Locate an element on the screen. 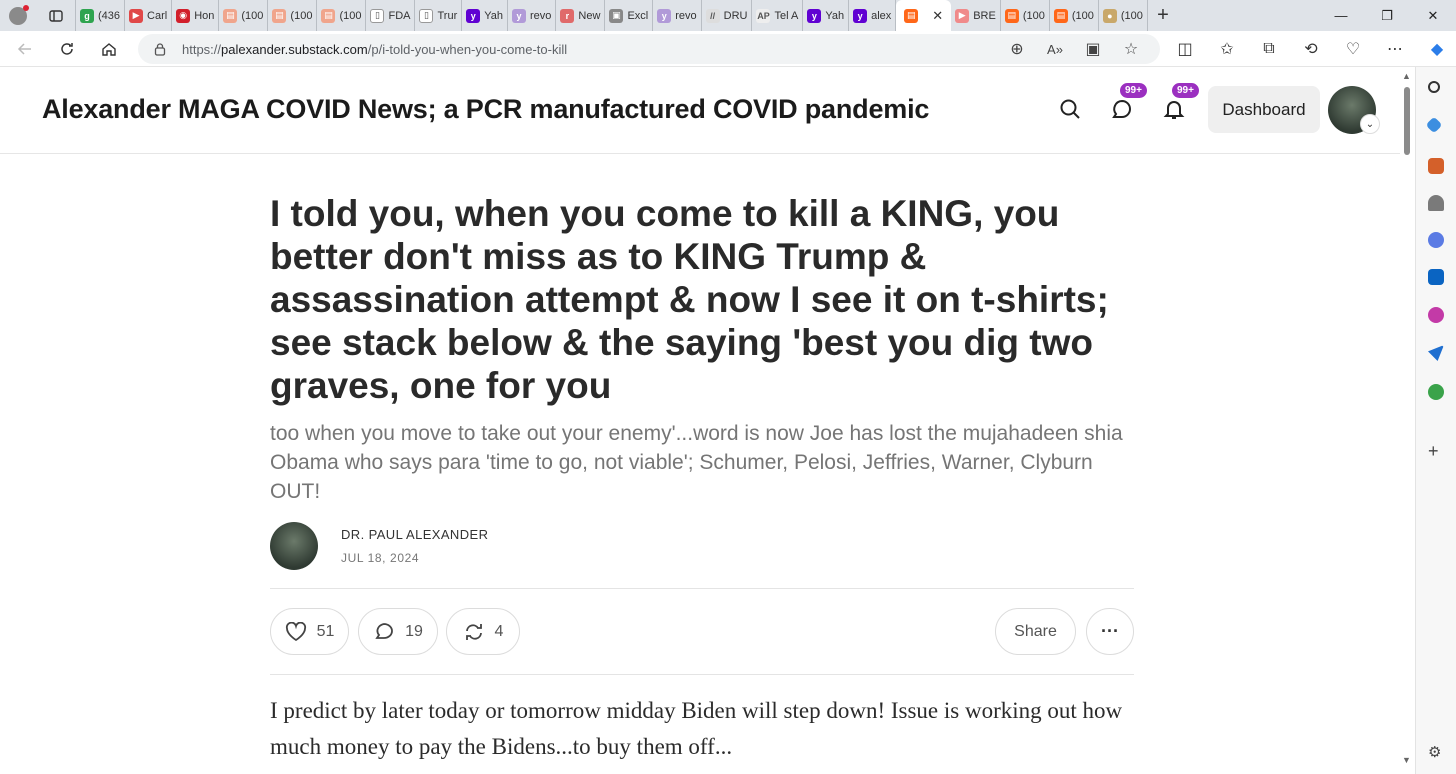 The width and height of the screenshot is (1456, 774). refresh-icon is located at coordinates (67, 48).